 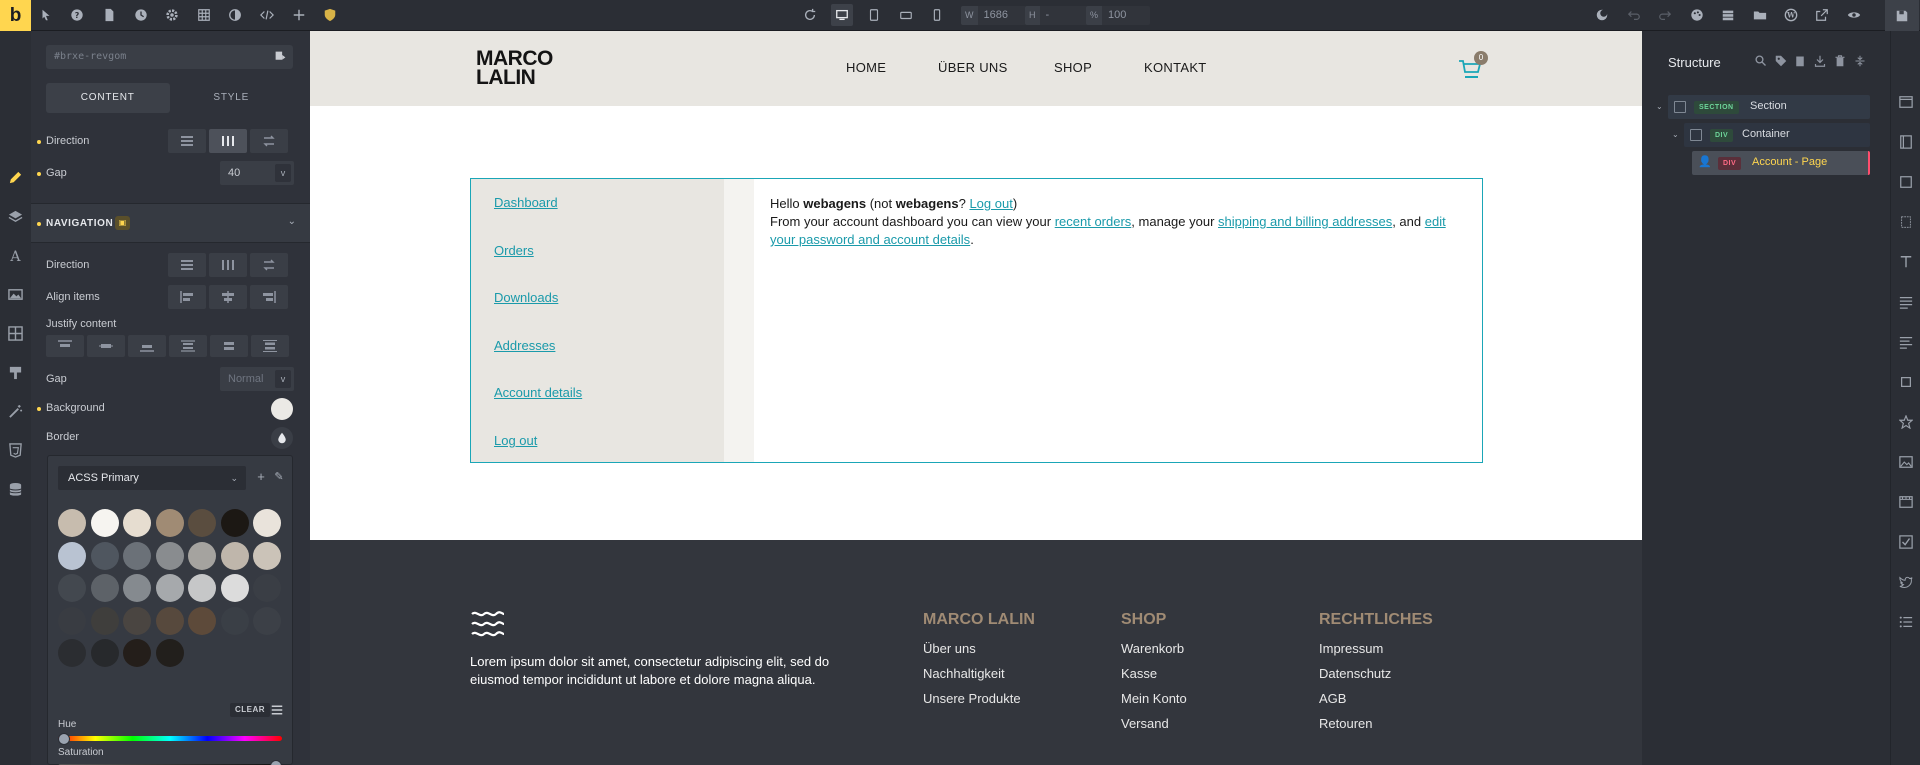 I want to click on tab-style: STYLE, so click(x=232, y=98).